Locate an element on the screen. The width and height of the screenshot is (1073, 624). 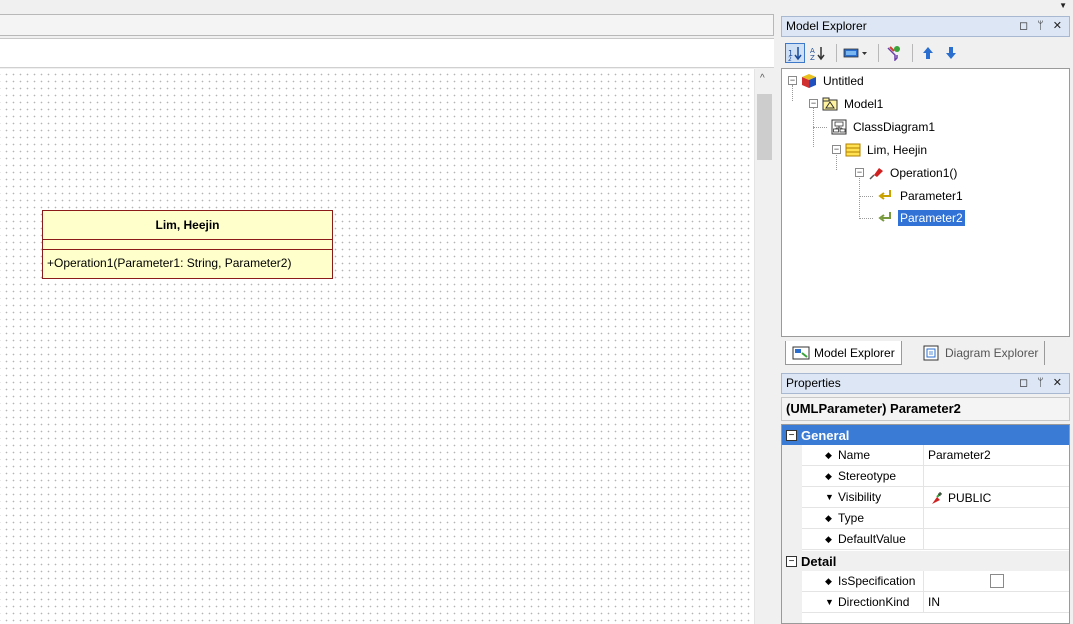
sort-alpha-icon: AZ is located at coordinates (817, 54).